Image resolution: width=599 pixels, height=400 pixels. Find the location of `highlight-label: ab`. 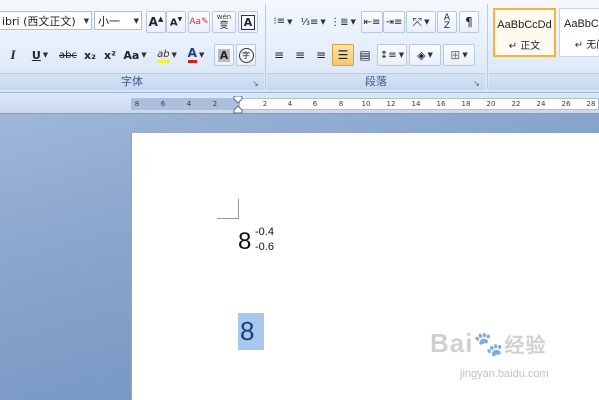

highlight-label: ab is located at coordinates (163, 54).